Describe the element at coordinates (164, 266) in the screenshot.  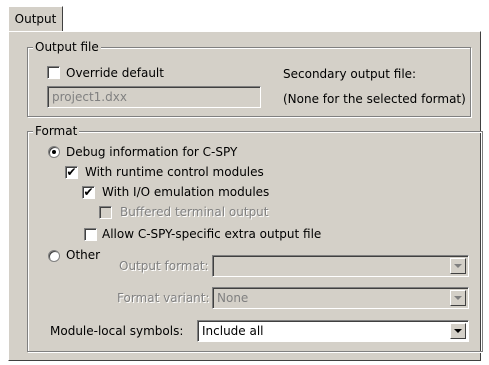
I see `output-format-label: Output format:` at that location.